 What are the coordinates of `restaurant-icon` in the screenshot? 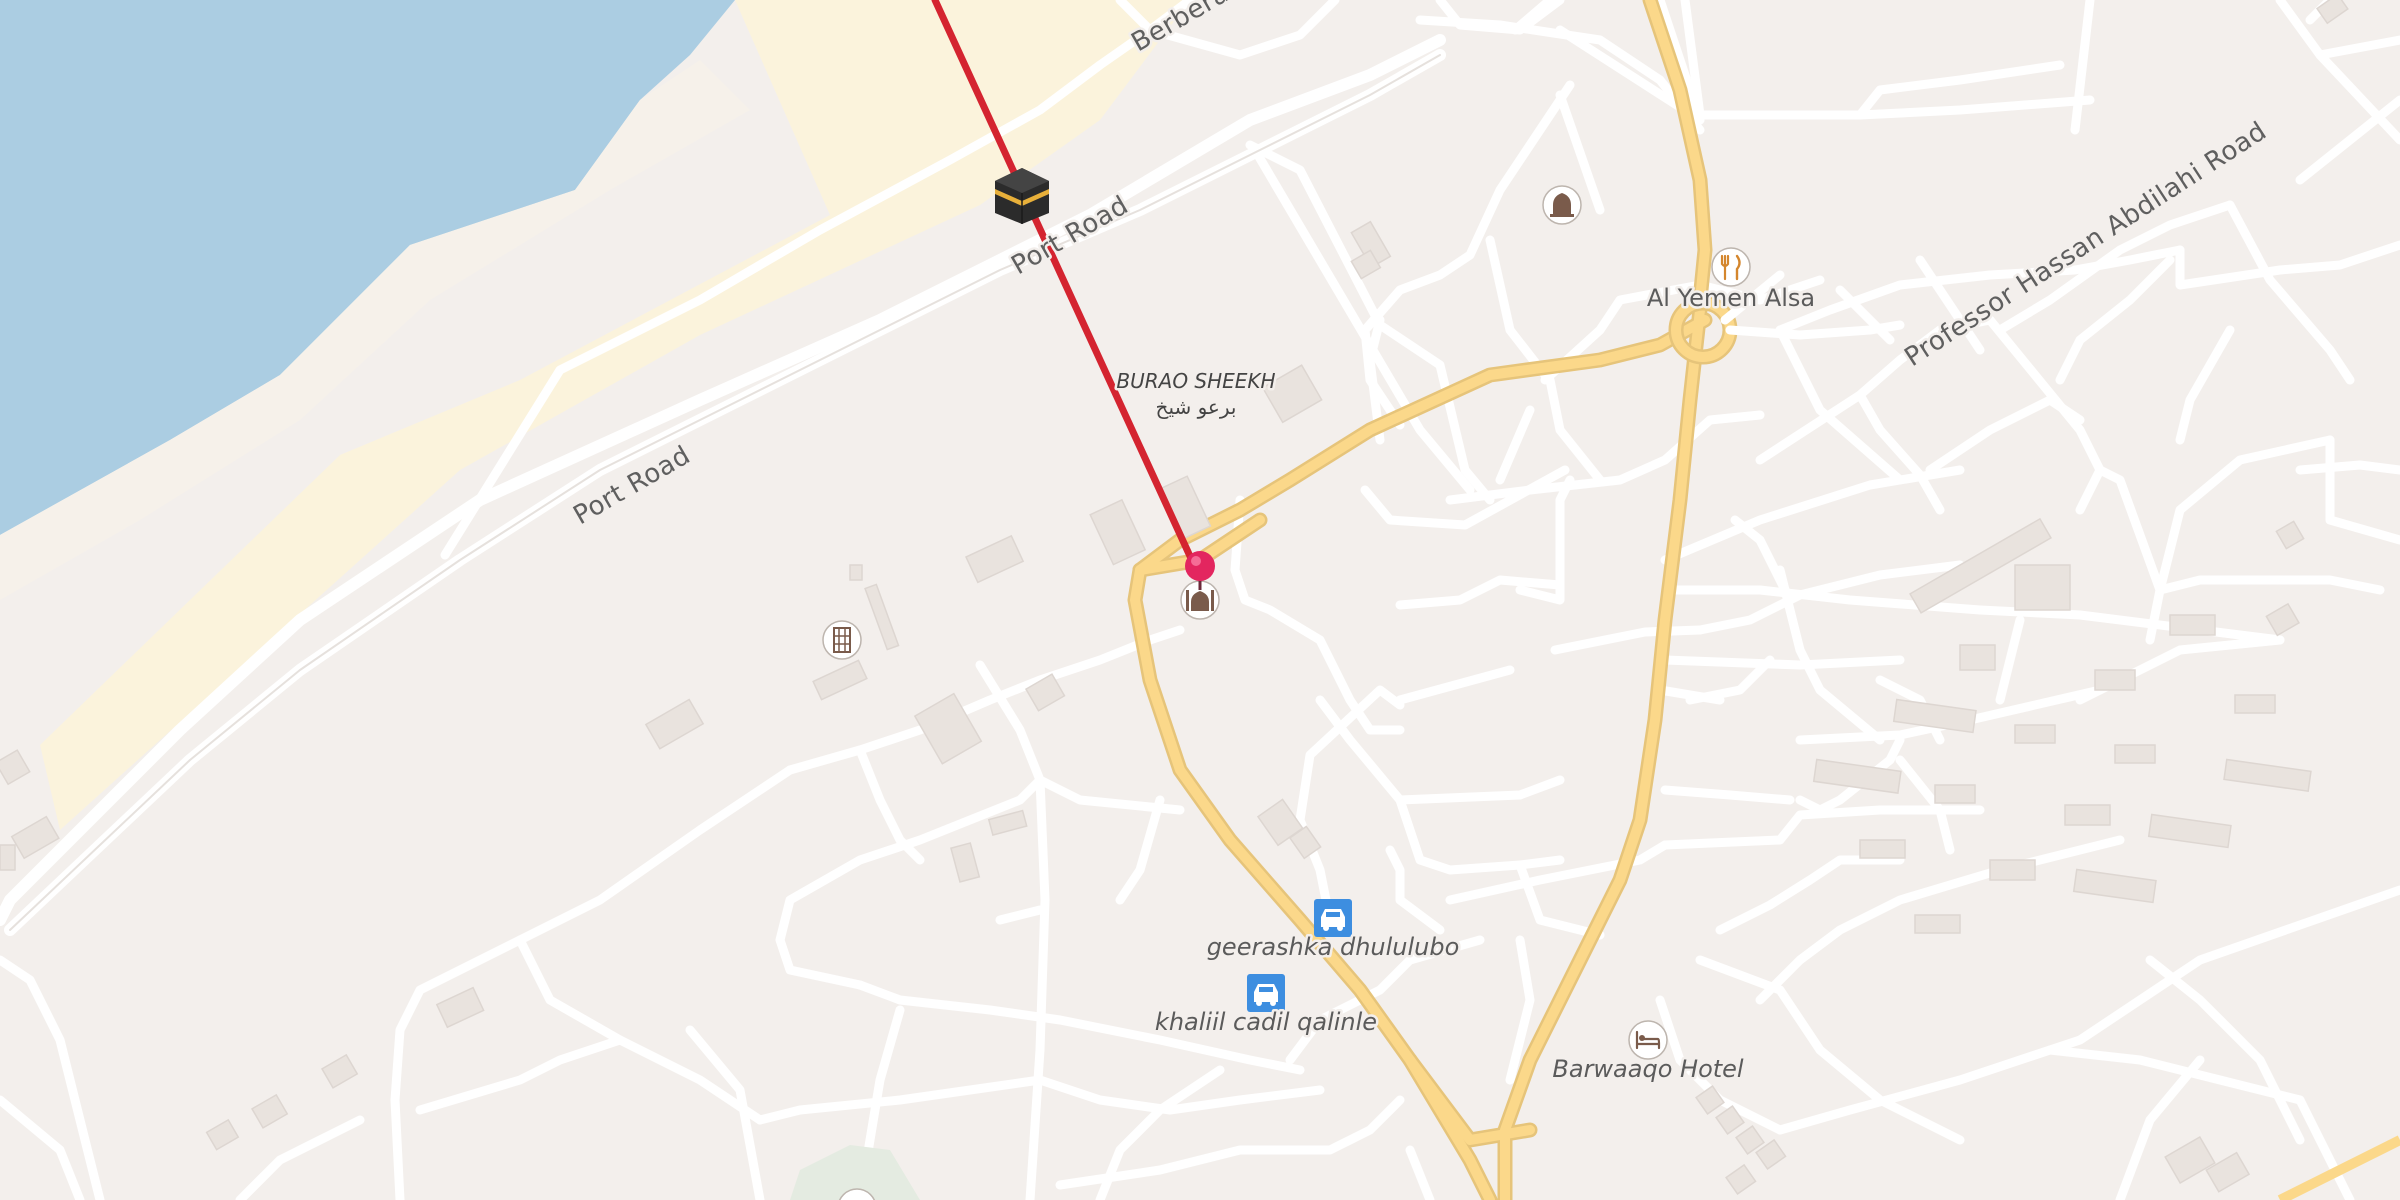 It's located at (1731, 267).